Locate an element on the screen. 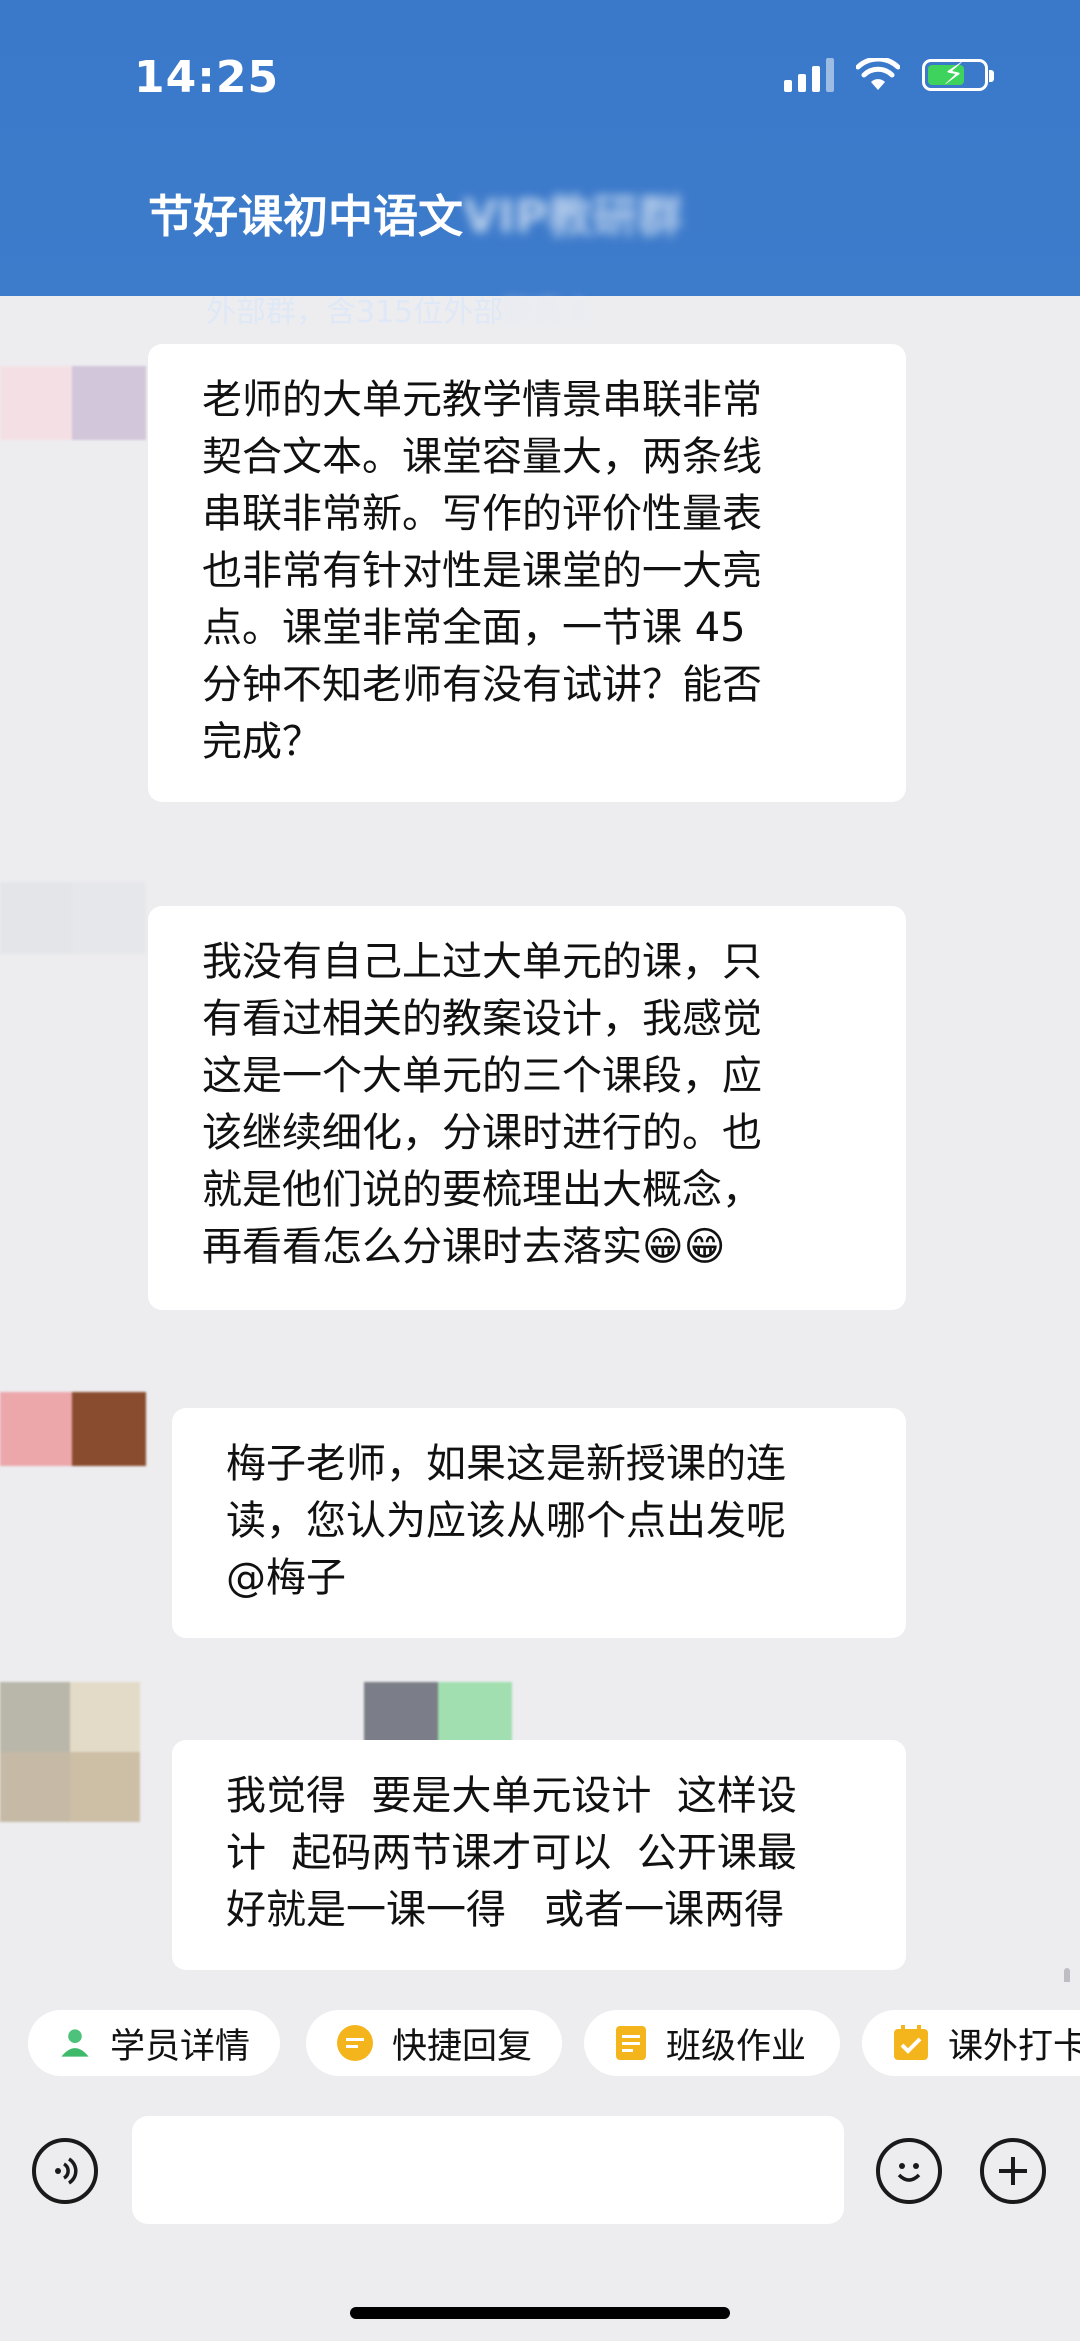 The width and height of the screenshot is (1080, 2341). emoji-icon is located at coordinates (909, 2172).